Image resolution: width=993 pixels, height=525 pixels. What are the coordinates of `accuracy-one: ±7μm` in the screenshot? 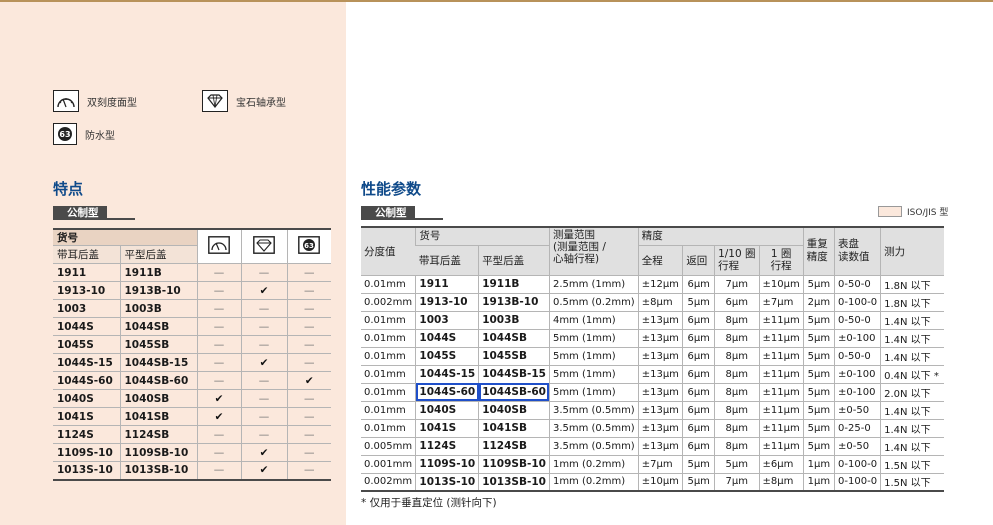 It's located at (781, 302).